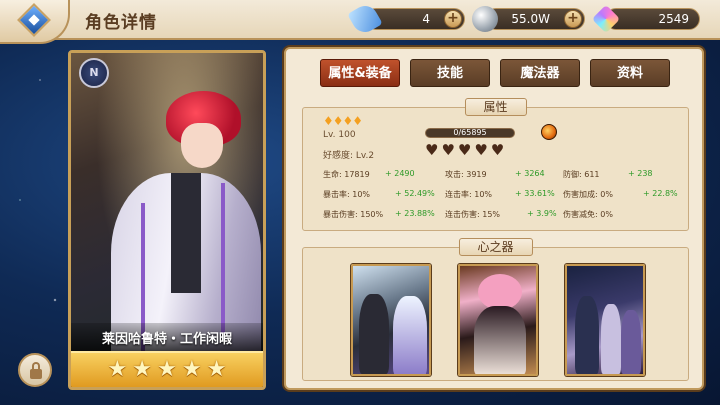 The image size is (720, 405). Describe the element at coordinates (36, 374) in the screenshot. I see `lock-icon` at that location.